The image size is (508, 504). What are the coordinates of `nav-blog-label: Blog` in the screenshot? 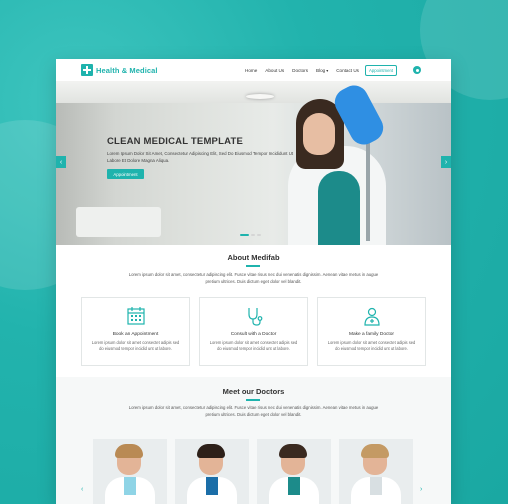 It's located at (321, 70).